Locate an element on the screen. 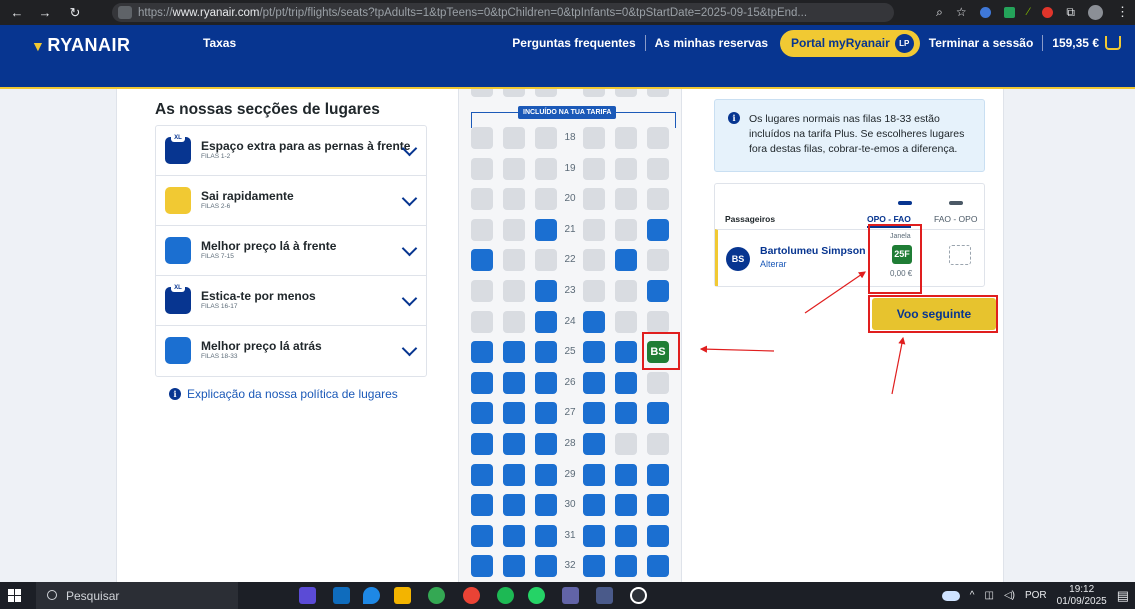 The image size is (1135, 609). chevron-up-icon: ^ is located at coordinates (972, 595).